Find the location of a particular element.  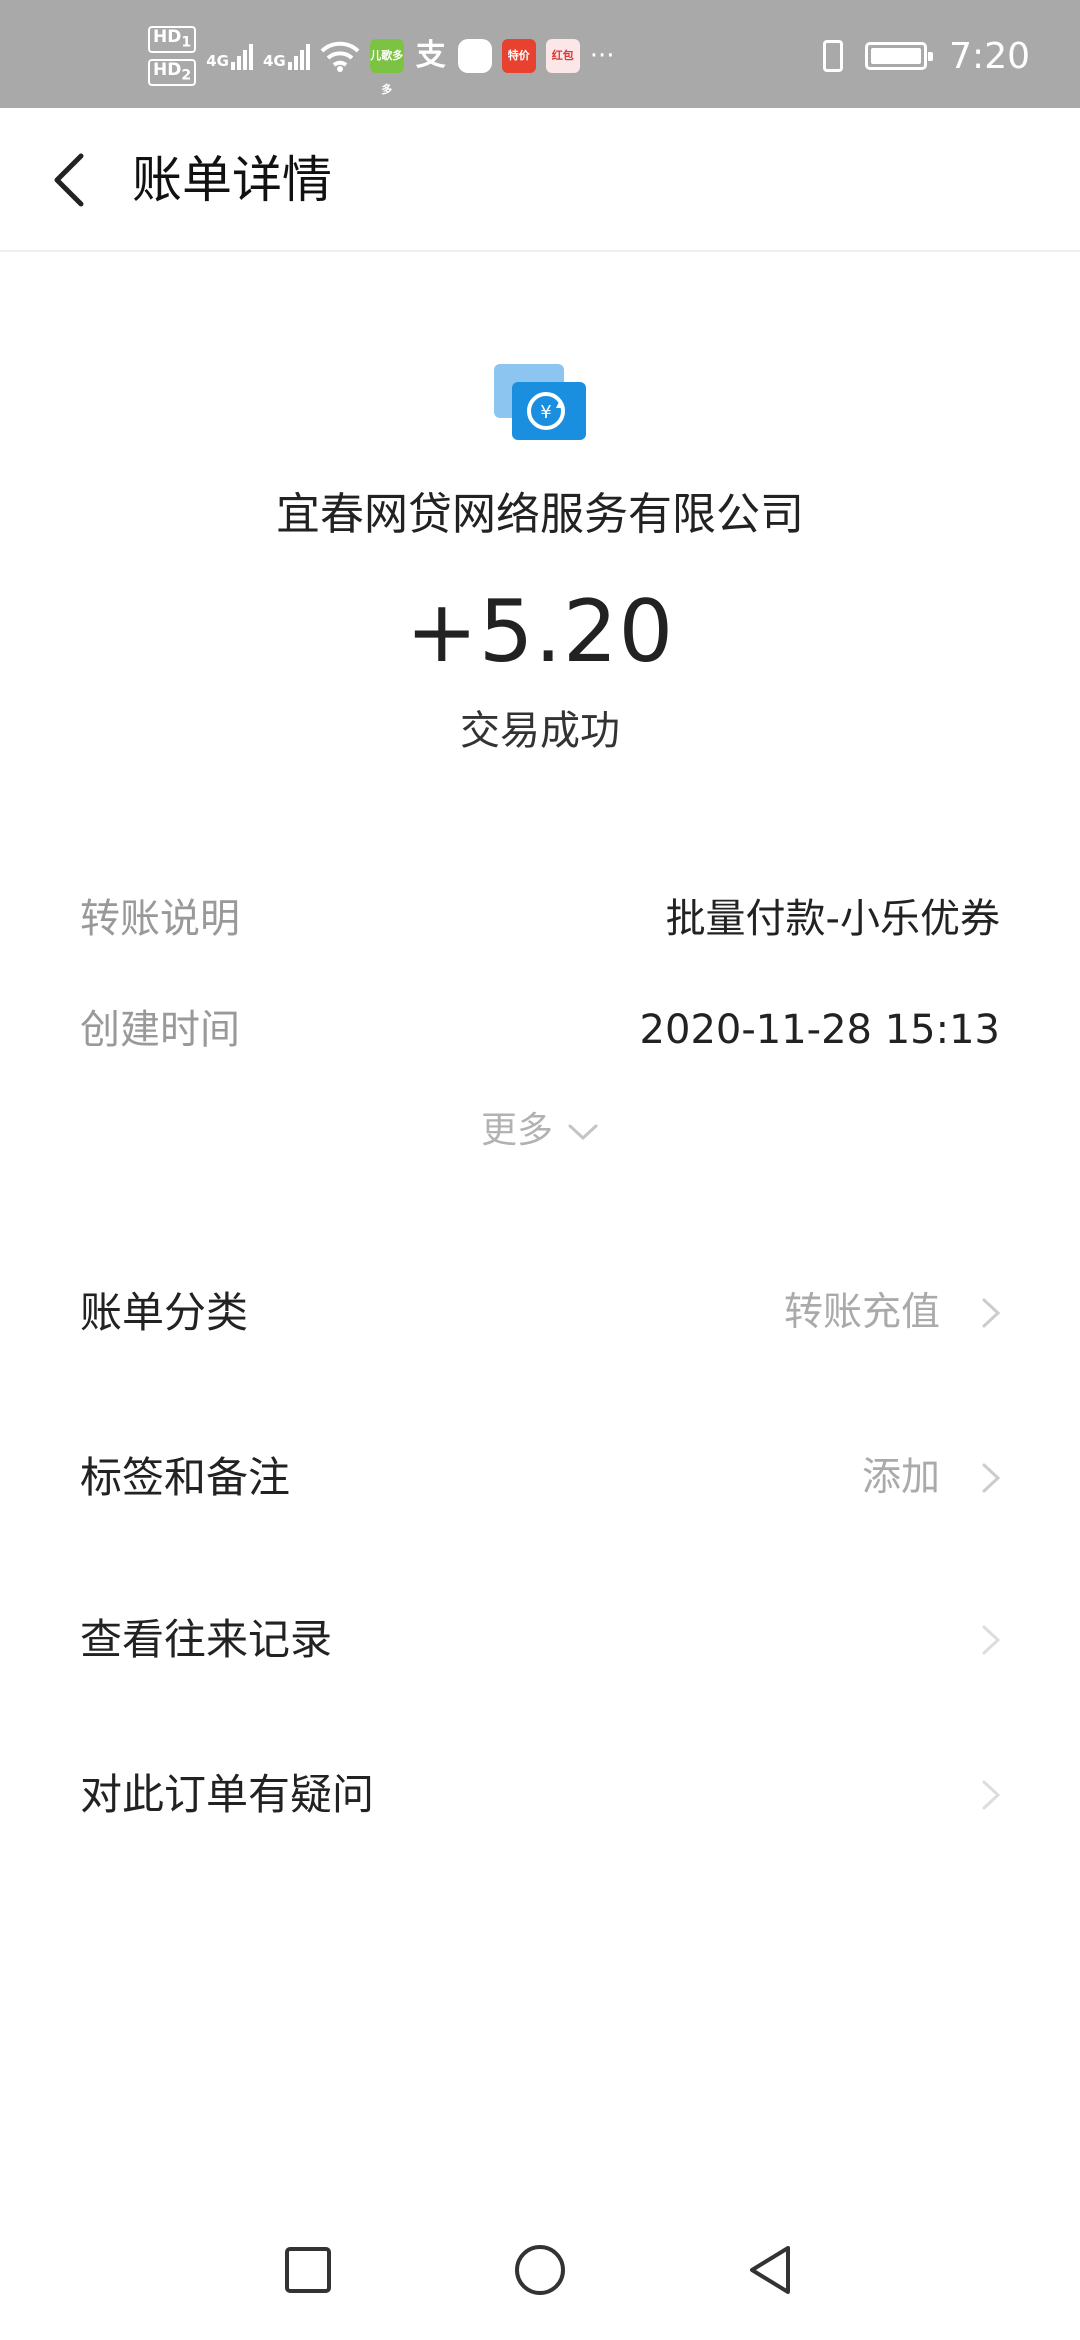

home-button is located at coordinates (540, 2270).